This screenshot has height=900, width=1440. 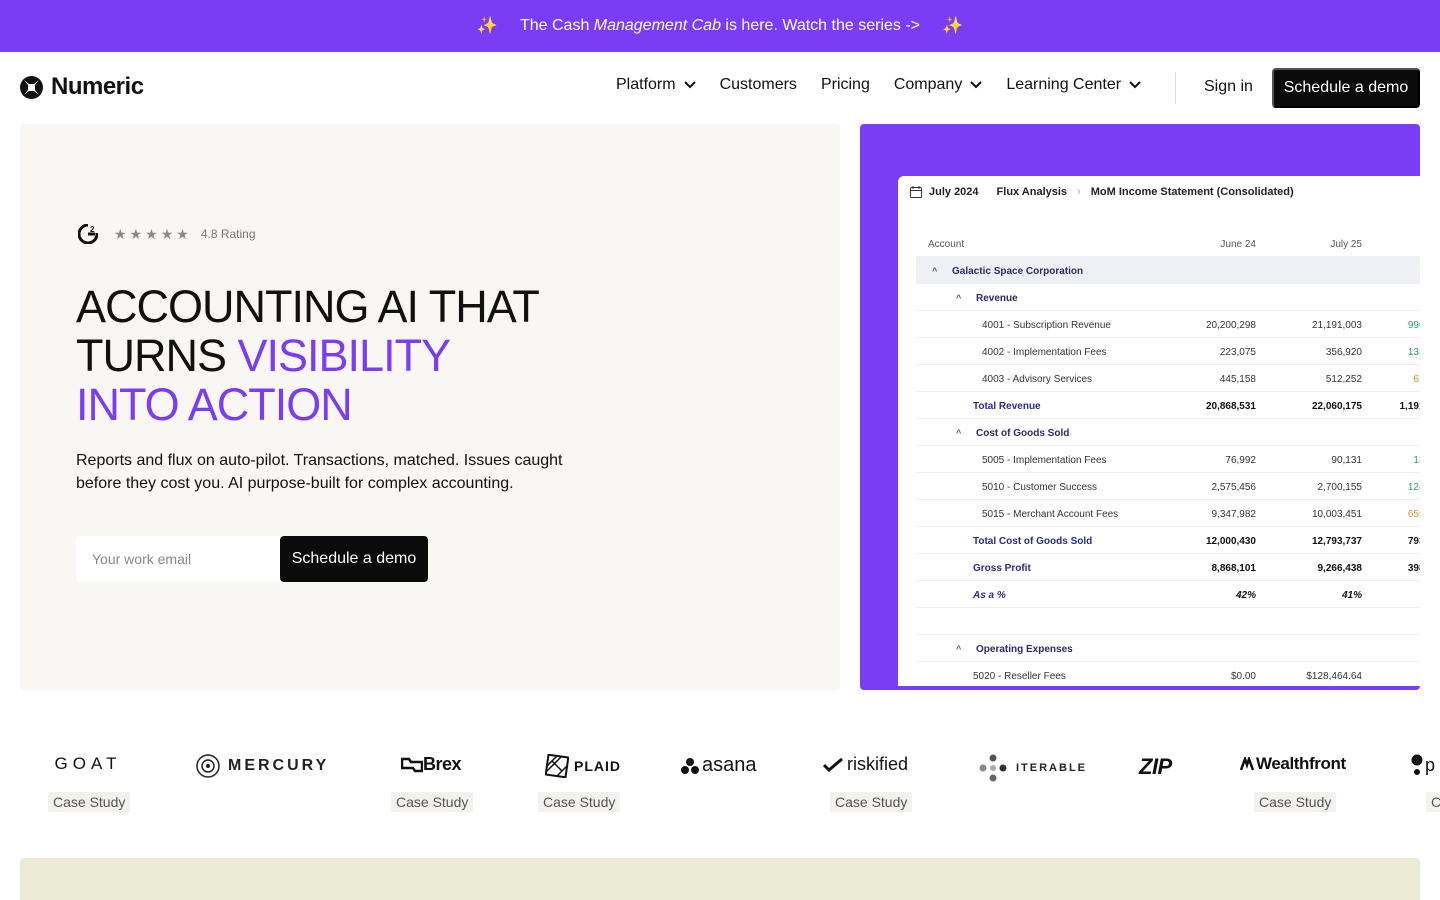 What do you see at coordinates (412, 764) in the screenshot?
I see `brex-logo-icon` at bounding box center [412, 764].